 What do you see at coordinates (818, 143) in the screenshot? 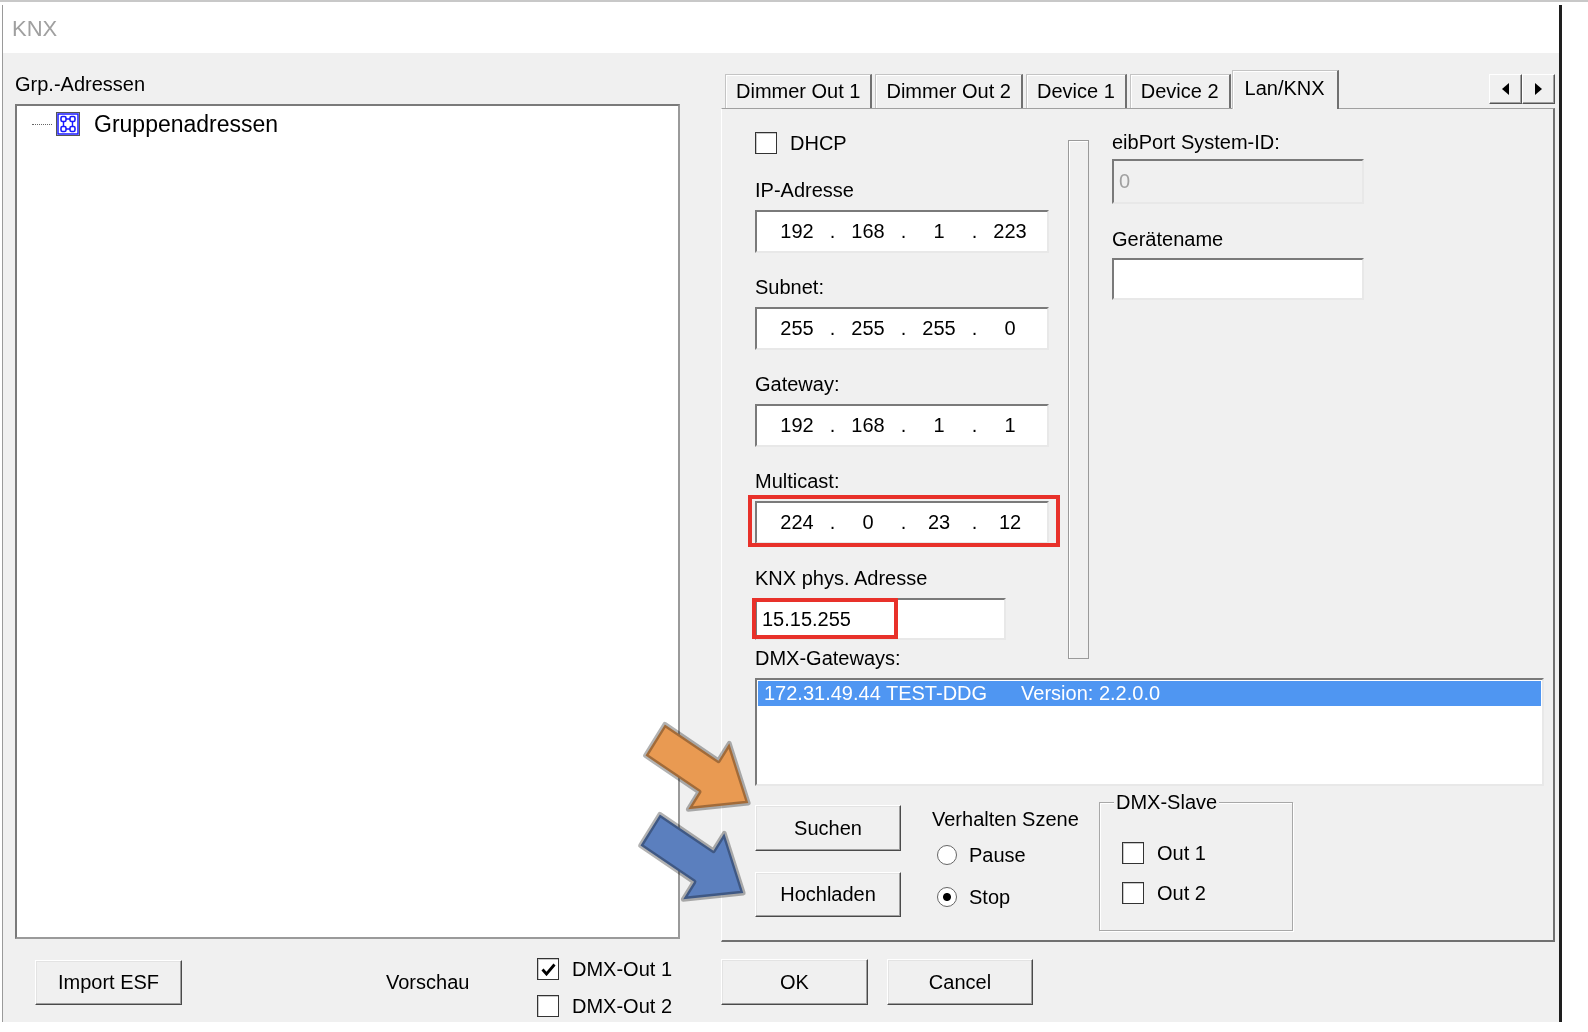
I see `checkbox-label: DHCP` at bounding box center [818, 143].